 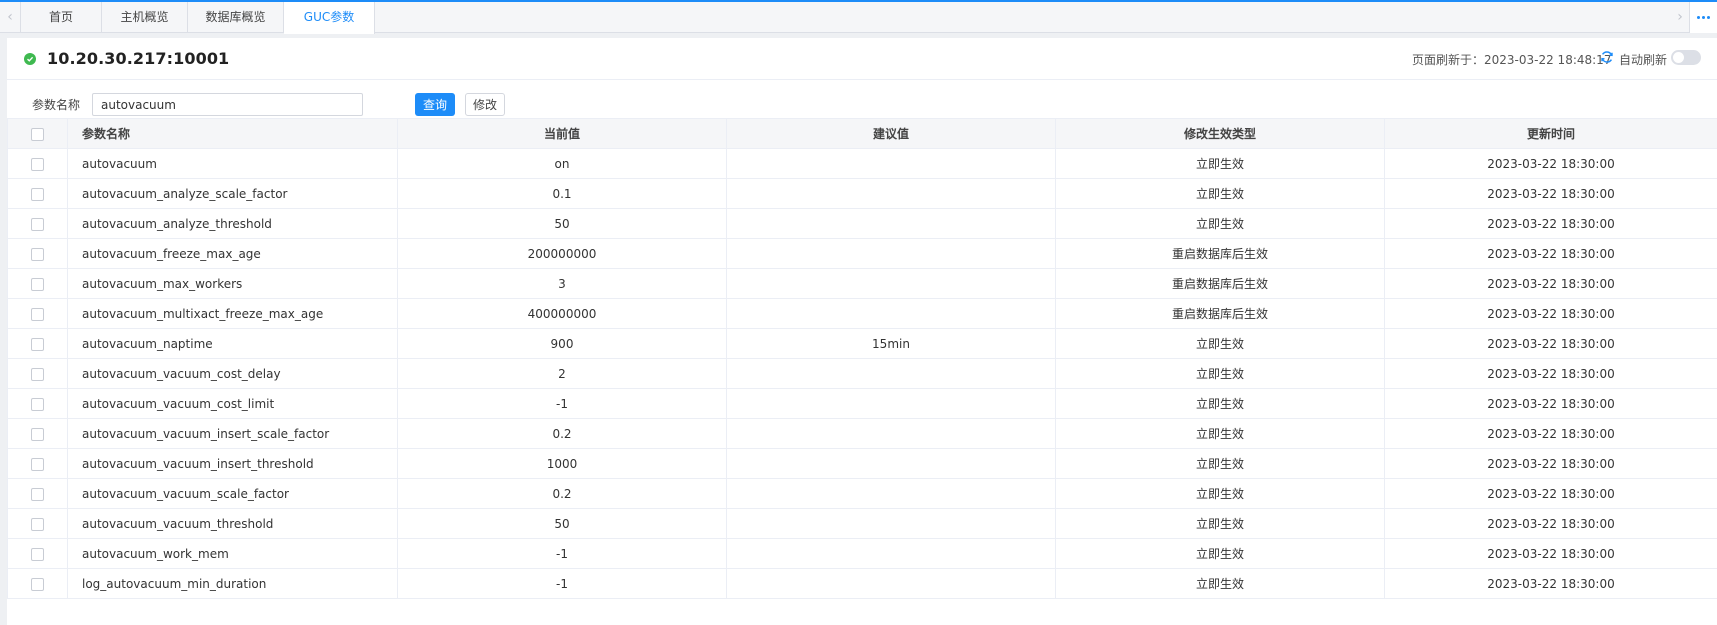 I want to click on tab-host-overview: 主机概览, so click(x=145, y=17).